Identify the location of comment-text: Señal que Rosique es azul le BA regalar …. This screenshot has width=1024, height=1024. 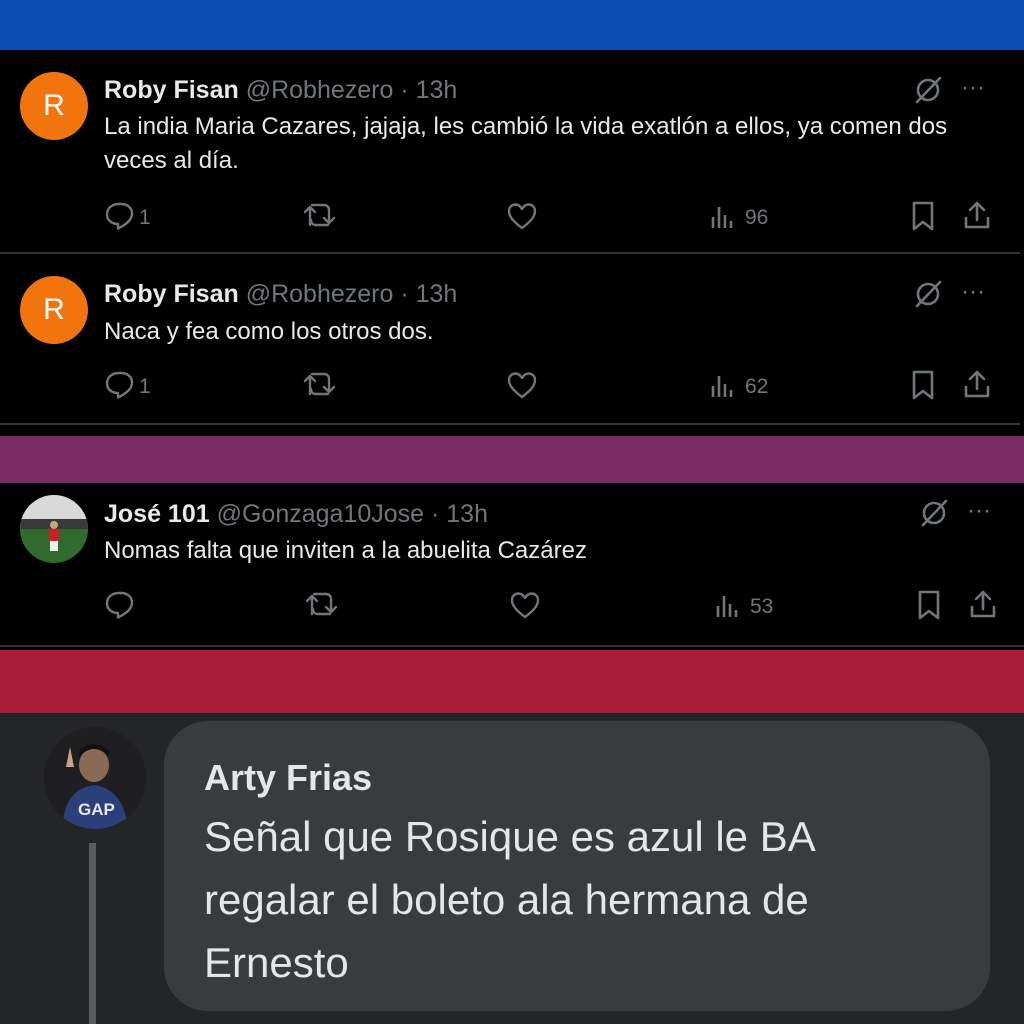
(509, 899).